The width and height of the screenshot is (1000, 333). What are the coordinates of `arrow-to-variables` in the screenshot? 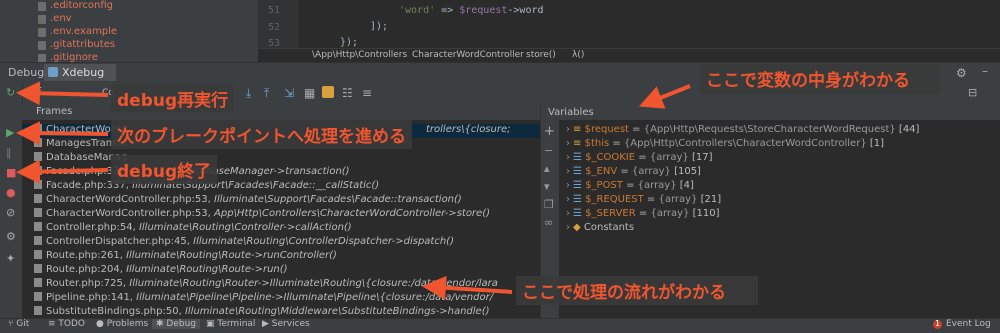 It's located at (664, 96).